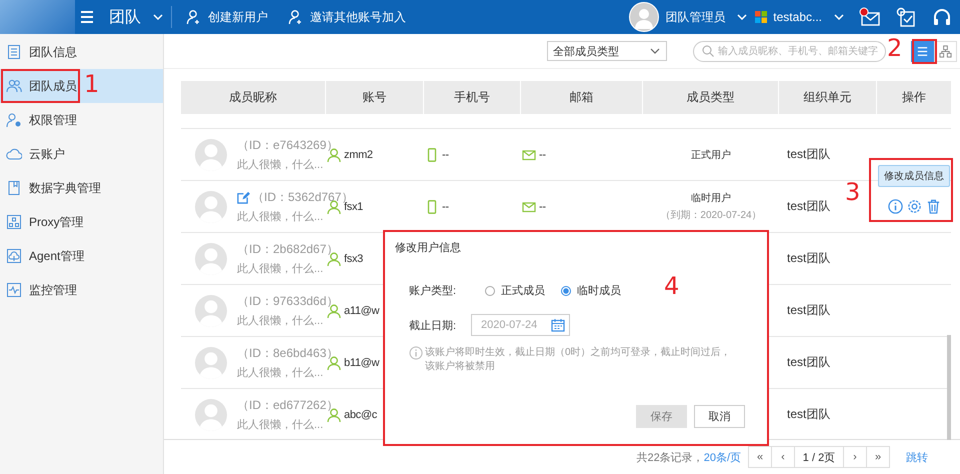  What do you see at coordinates (227, 17) in the screenshot?
I see `add-user-button: 创建新用户` at bounding box center [227, 17].